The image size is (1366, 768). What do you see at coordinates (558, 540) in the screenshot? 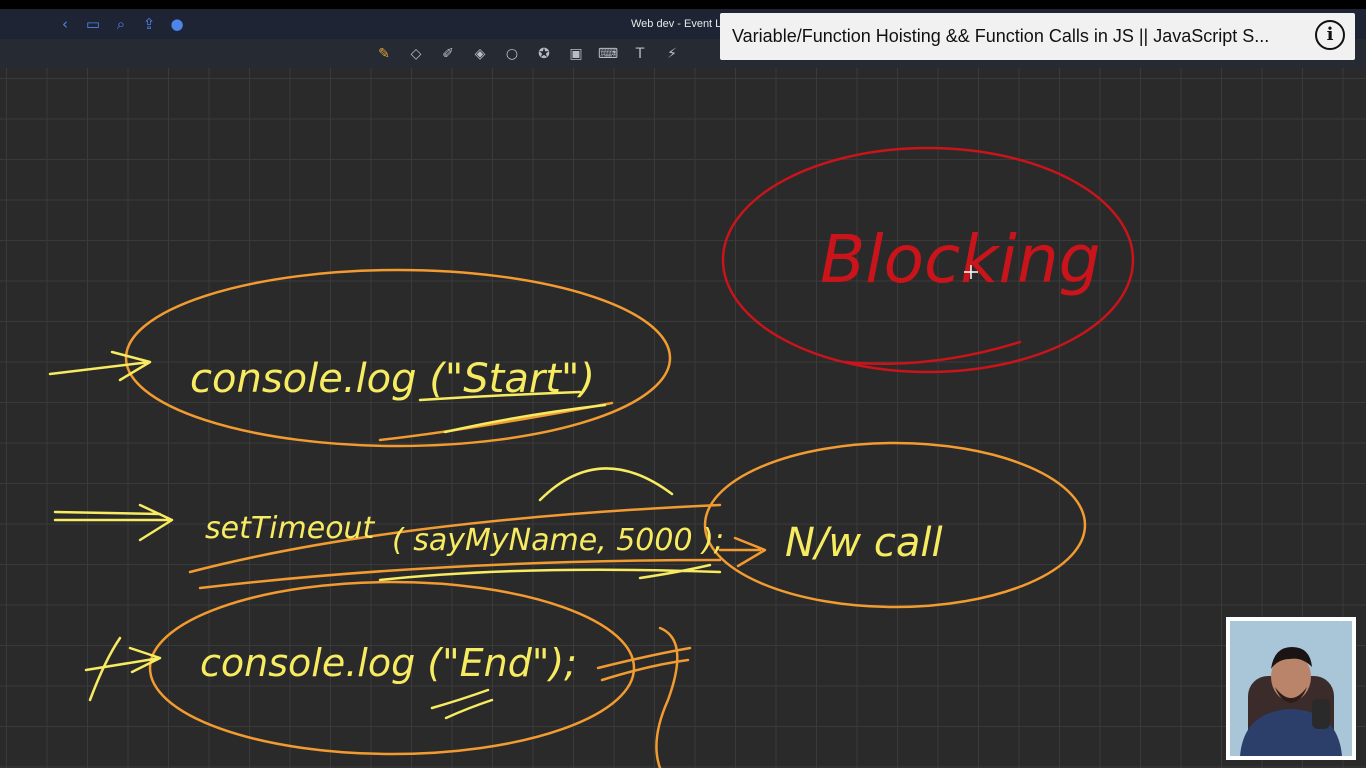
I see `settimeout-args-label: ( sayMyName, 5000 );` at bounding box center [558, 540].